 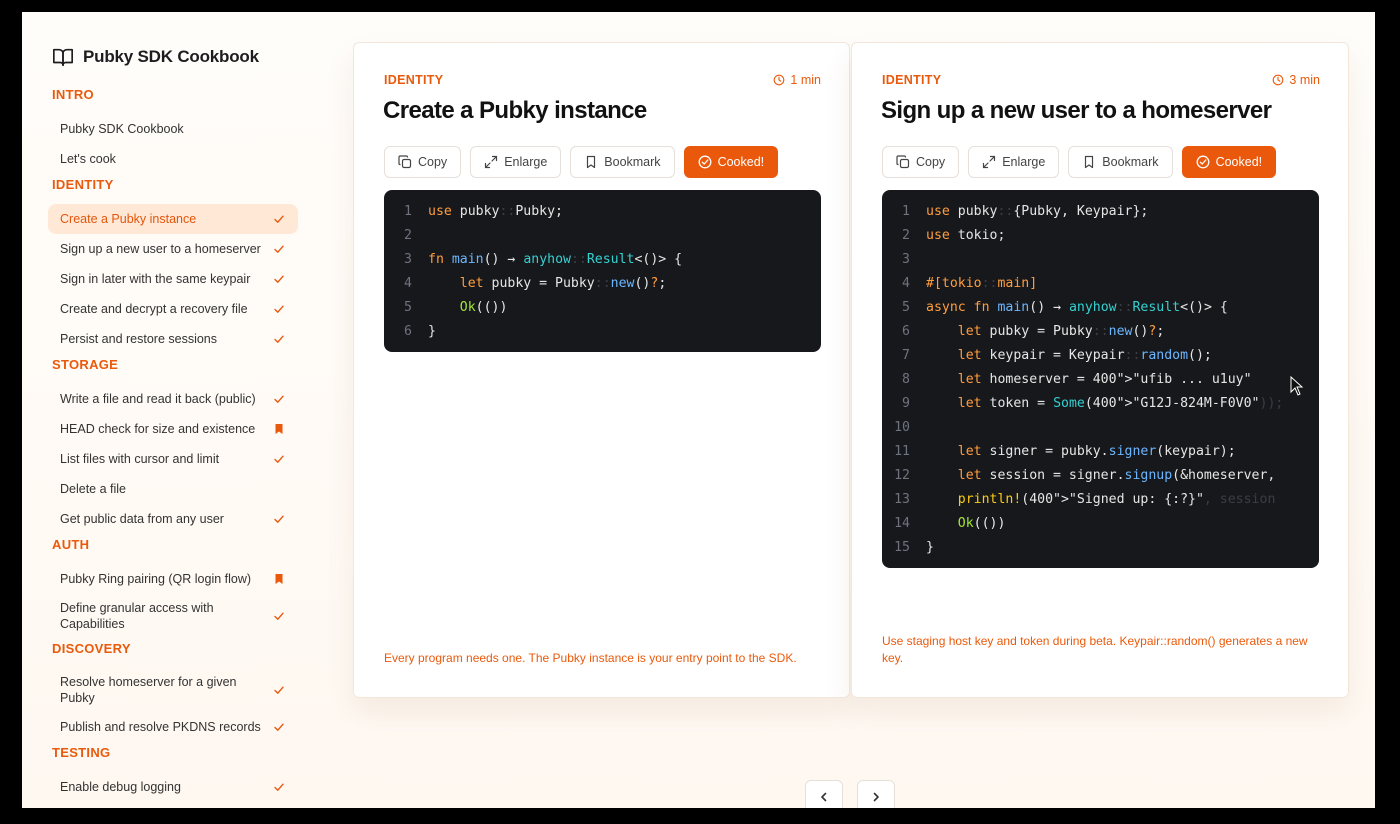 I want to click on sidebar-item: Sign in later with the same keypair, so click(x=173, y=279).